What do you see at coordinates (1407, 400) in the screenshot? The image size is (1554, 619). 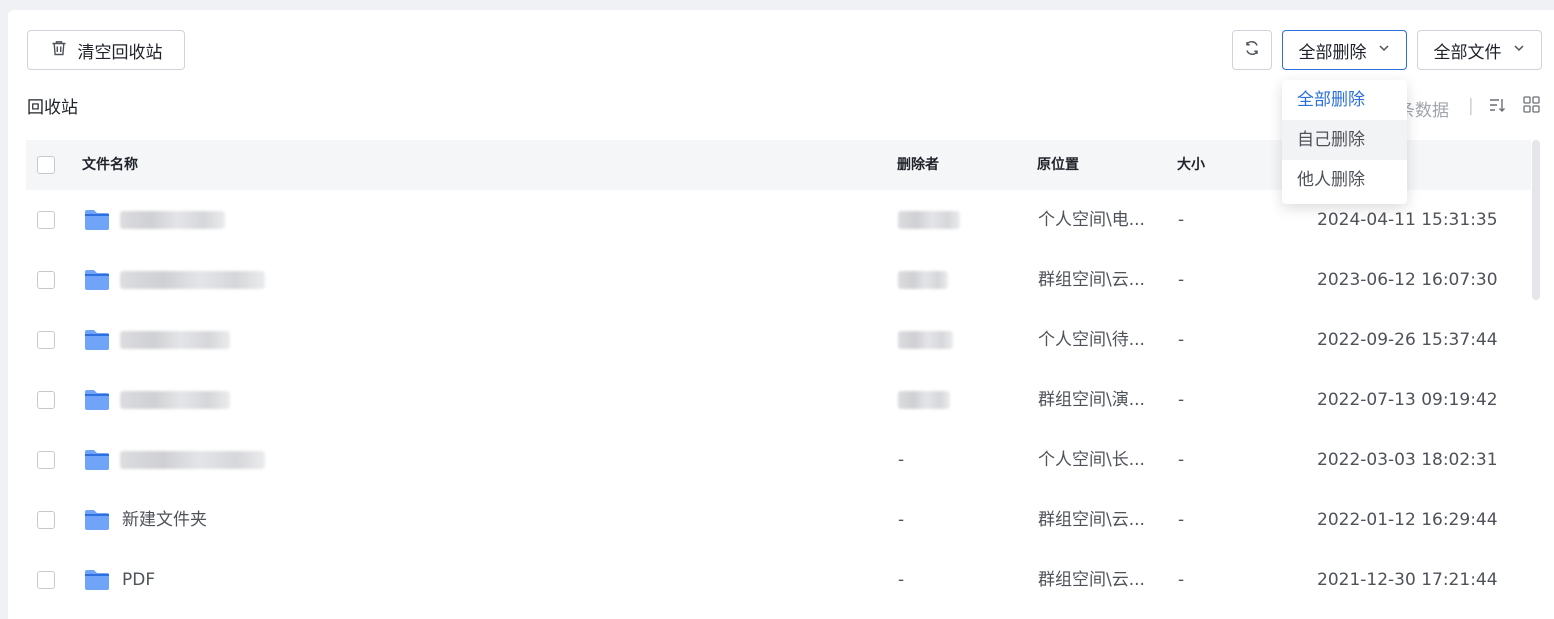 I see `time-cell: 2022-07-13 09:19:42` at bounding box center [1407, 400].